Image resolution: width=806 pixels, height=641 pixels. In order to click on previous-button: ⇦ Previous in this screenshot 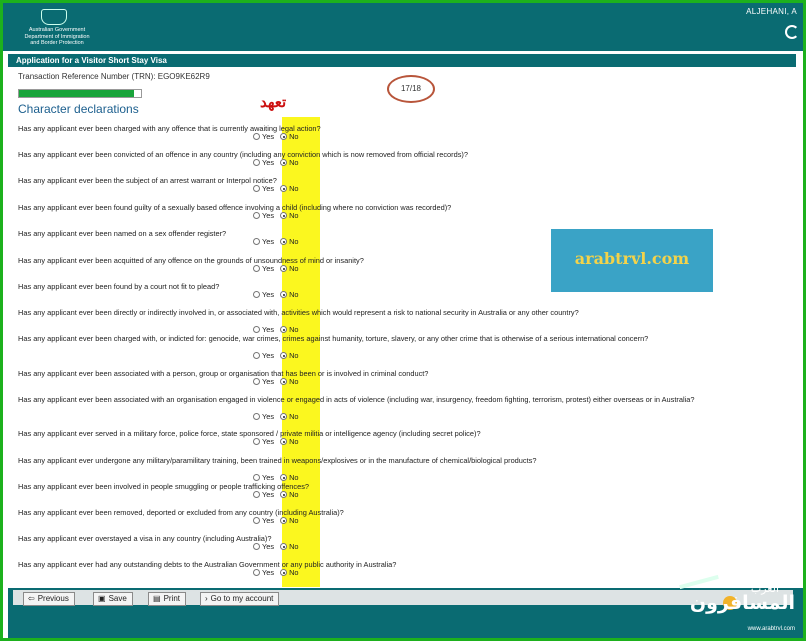, I will do `click(49, 599)`.